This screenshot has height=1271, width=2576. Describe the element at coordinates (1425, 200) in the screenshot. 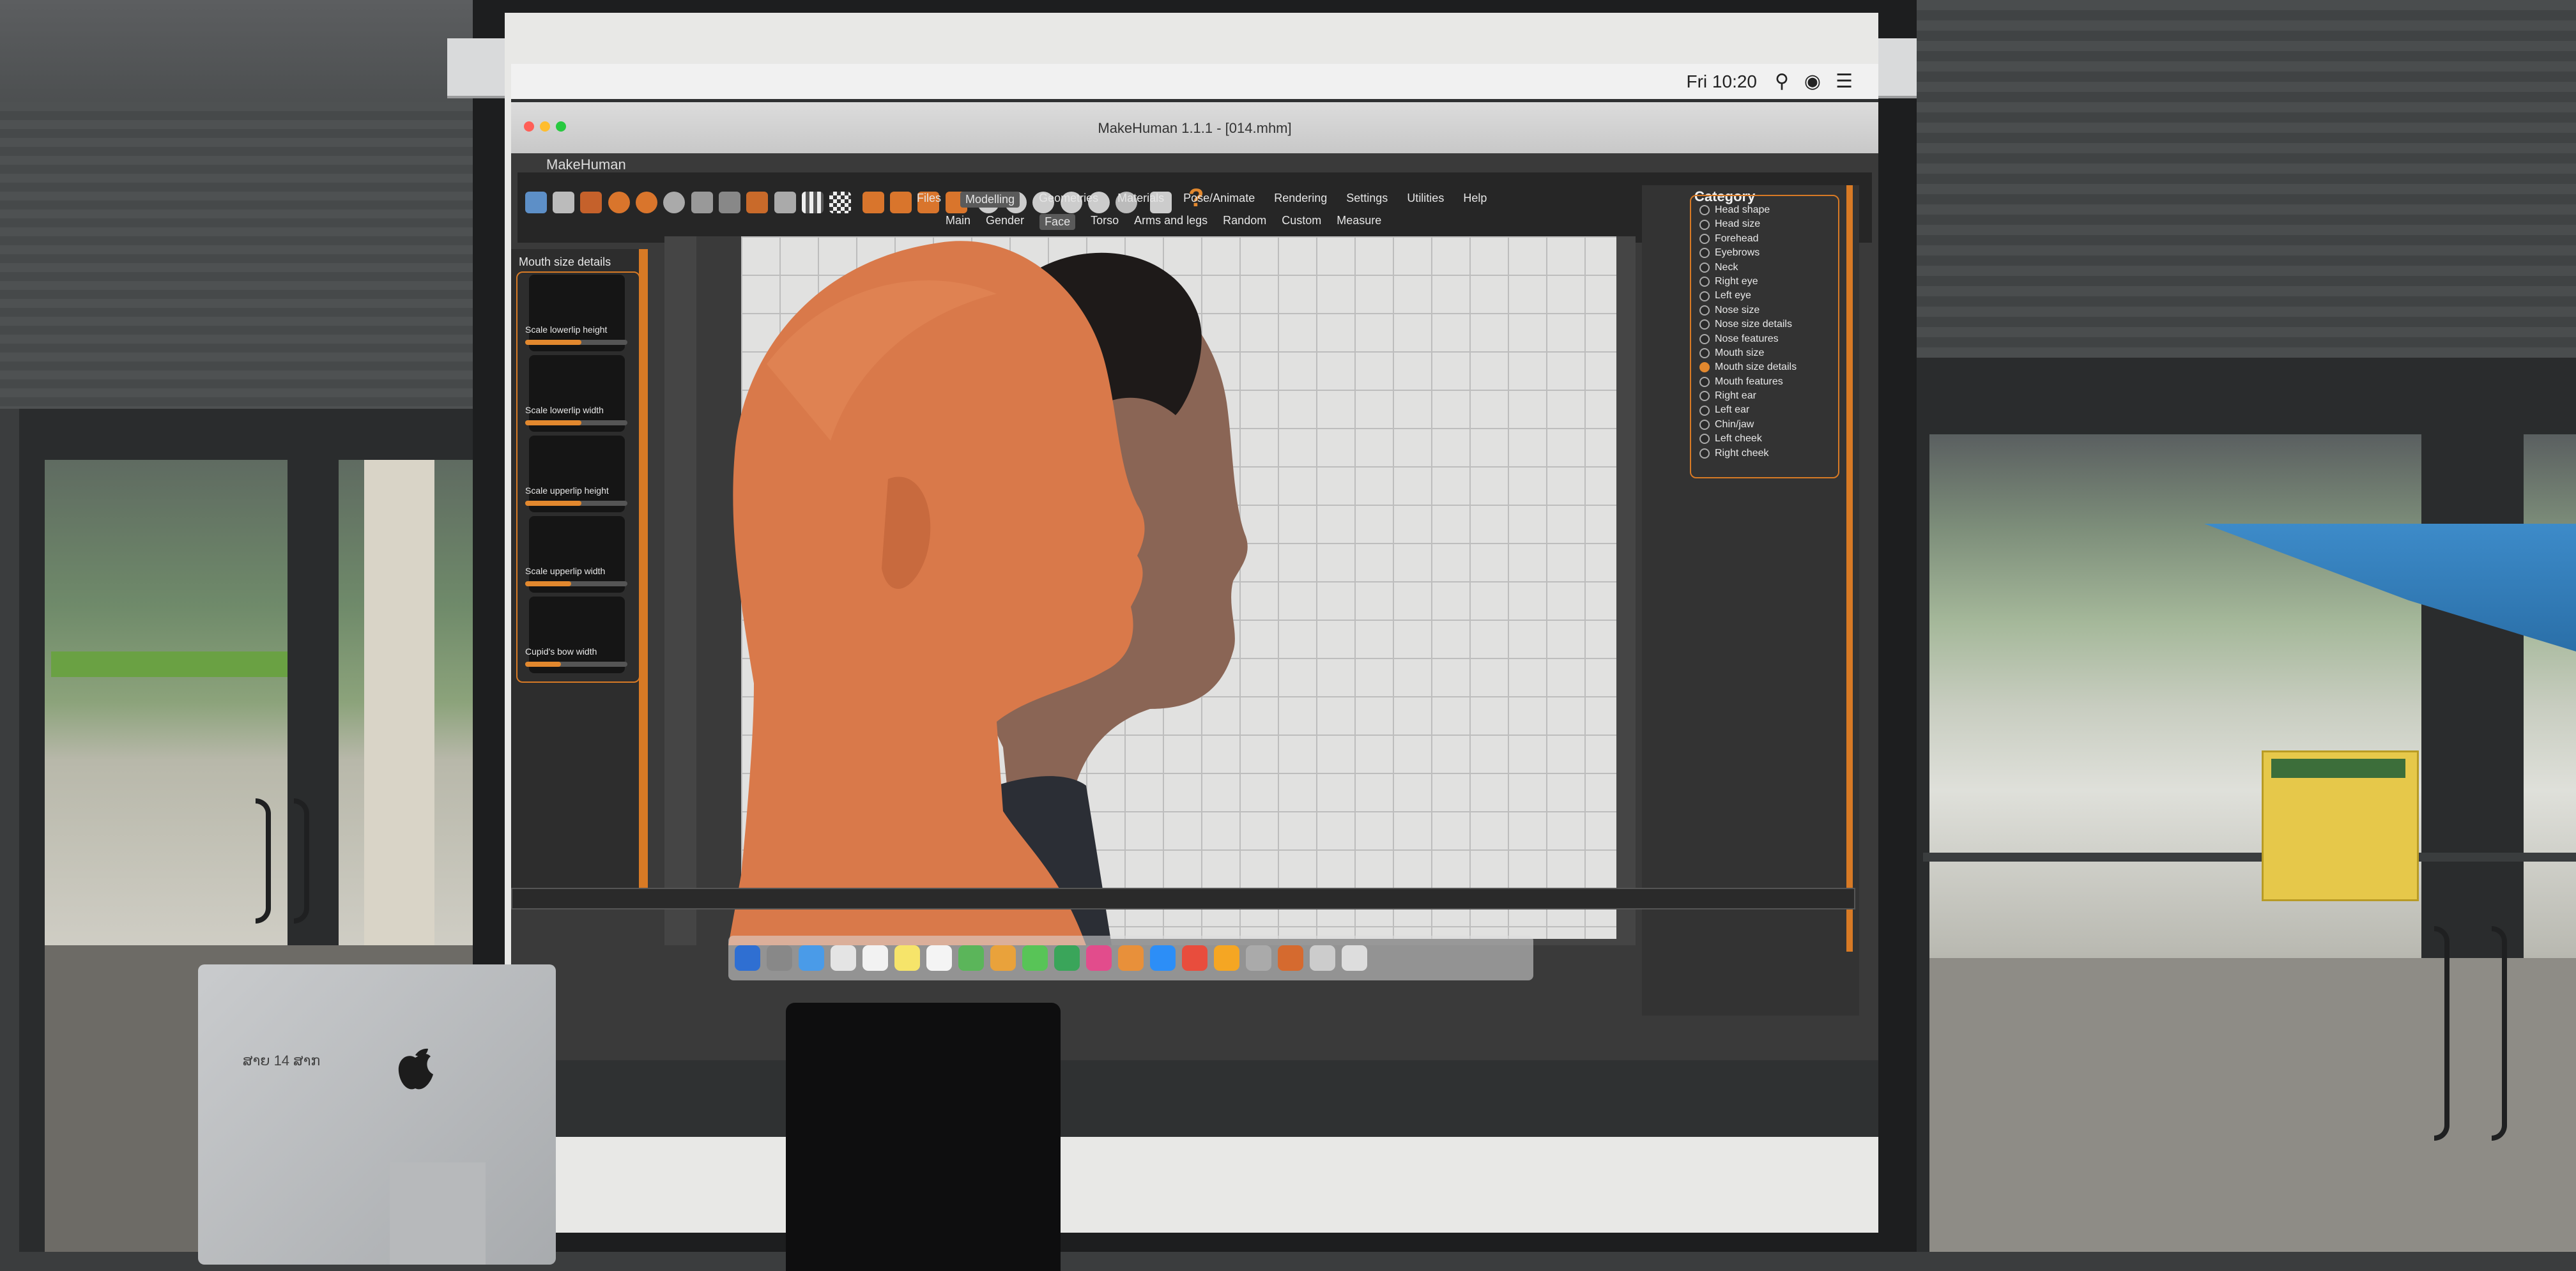

I see `tab-utilities: Utilities` at that location.